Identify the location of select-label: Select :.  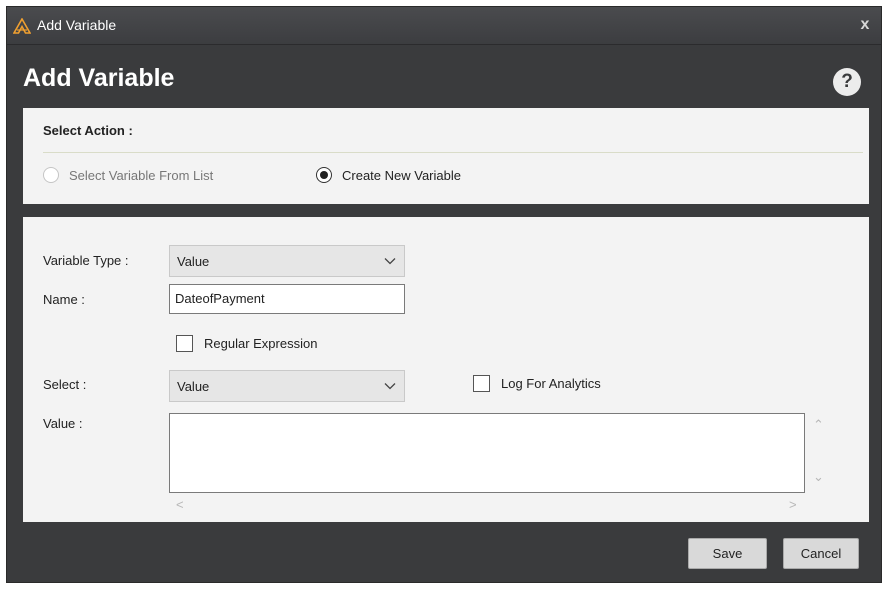
(65, 384).